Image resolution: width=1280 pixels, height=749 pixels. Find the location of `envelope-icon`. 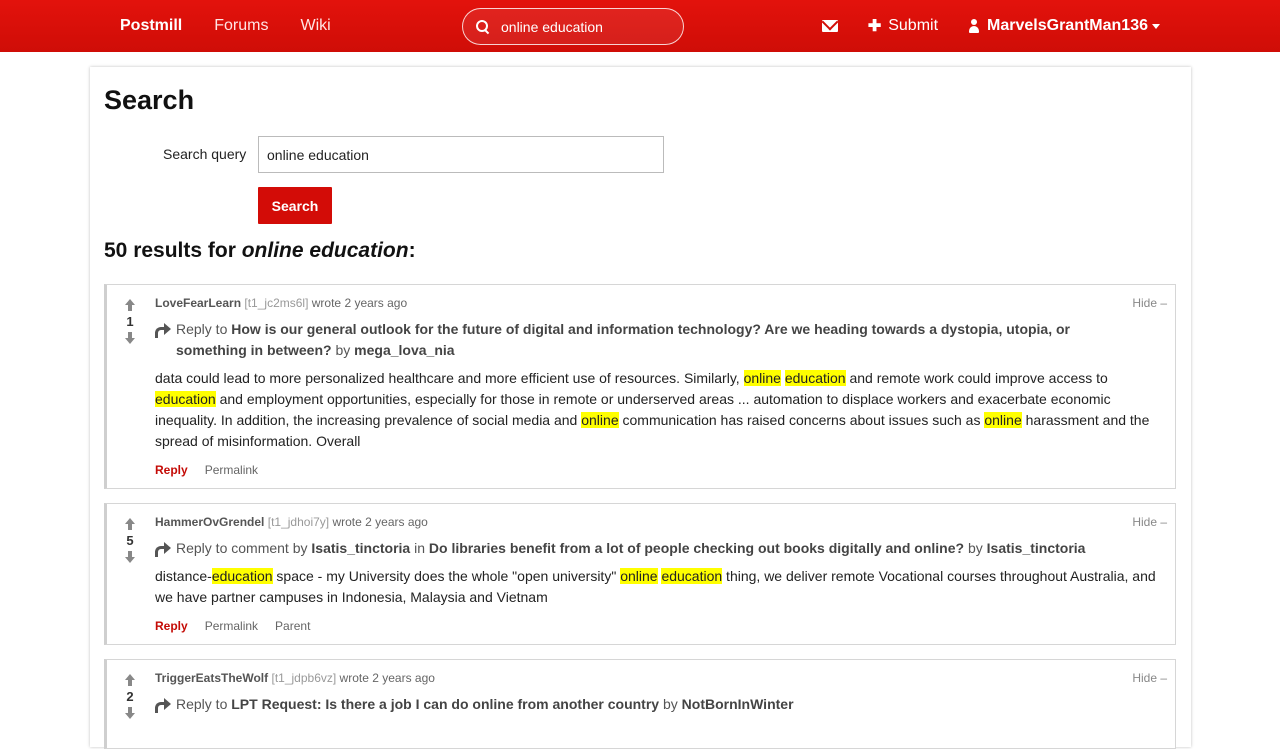

envelope-icon is located at coordinates (829, 26).